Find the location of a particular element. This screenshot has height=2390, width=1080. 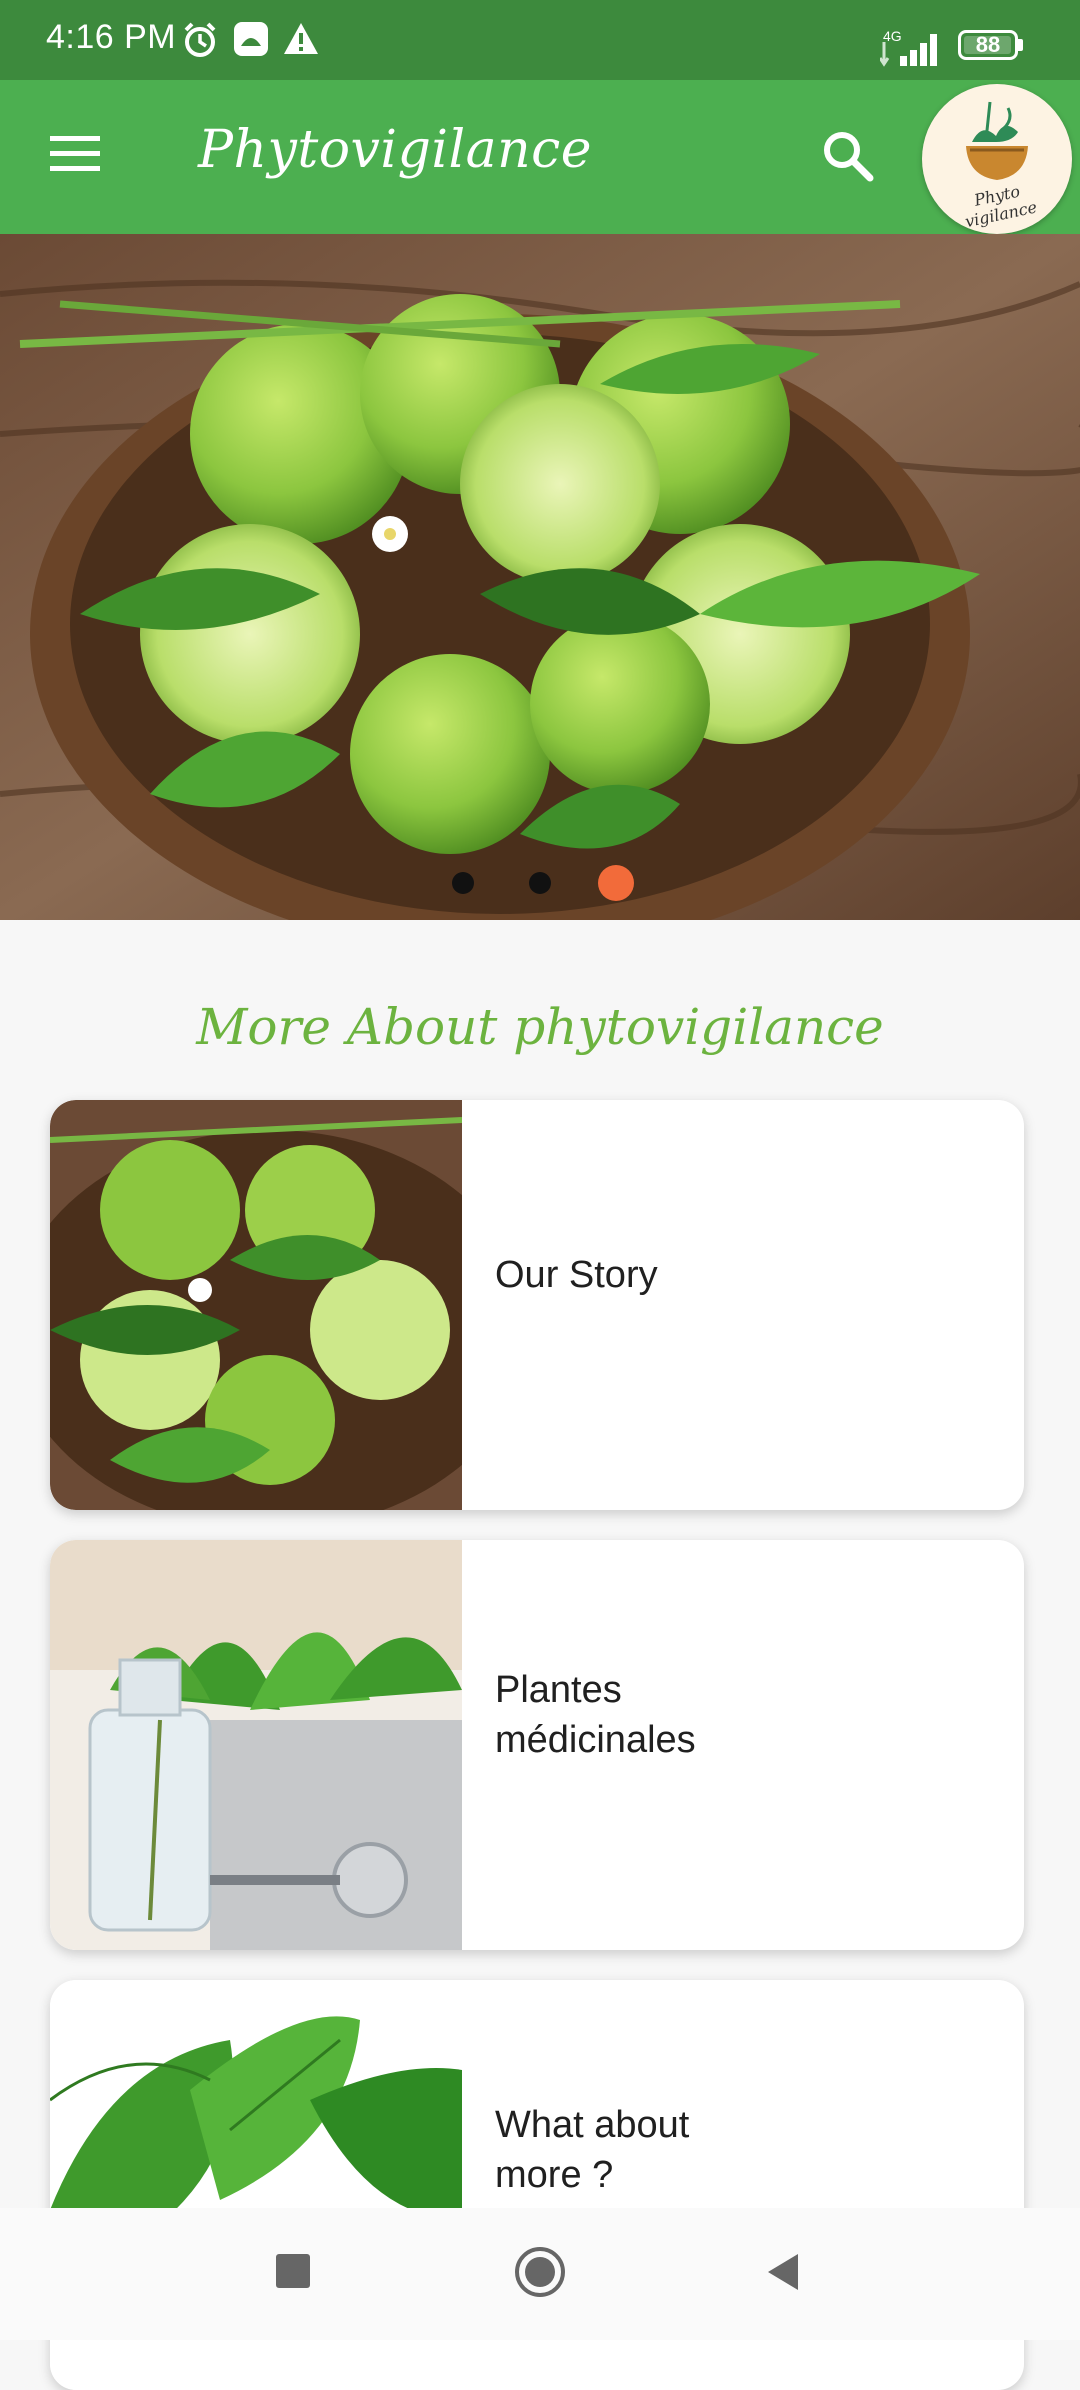

back-button is located at coordinates (784, 2272).